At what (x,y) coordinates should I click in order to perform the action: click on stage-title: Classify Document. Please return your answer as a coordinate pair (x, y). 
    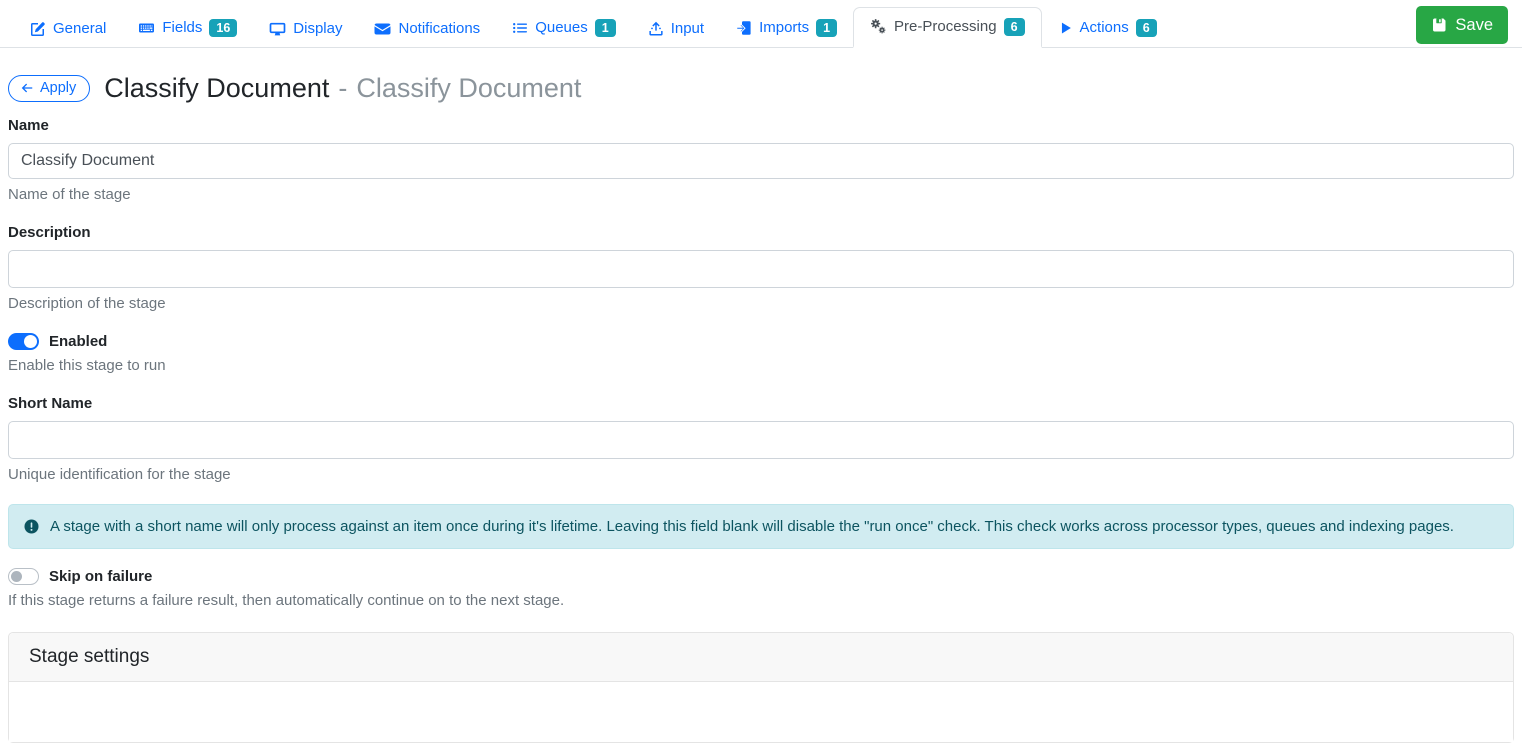
    Looking at the image, I should click on (217, 88).